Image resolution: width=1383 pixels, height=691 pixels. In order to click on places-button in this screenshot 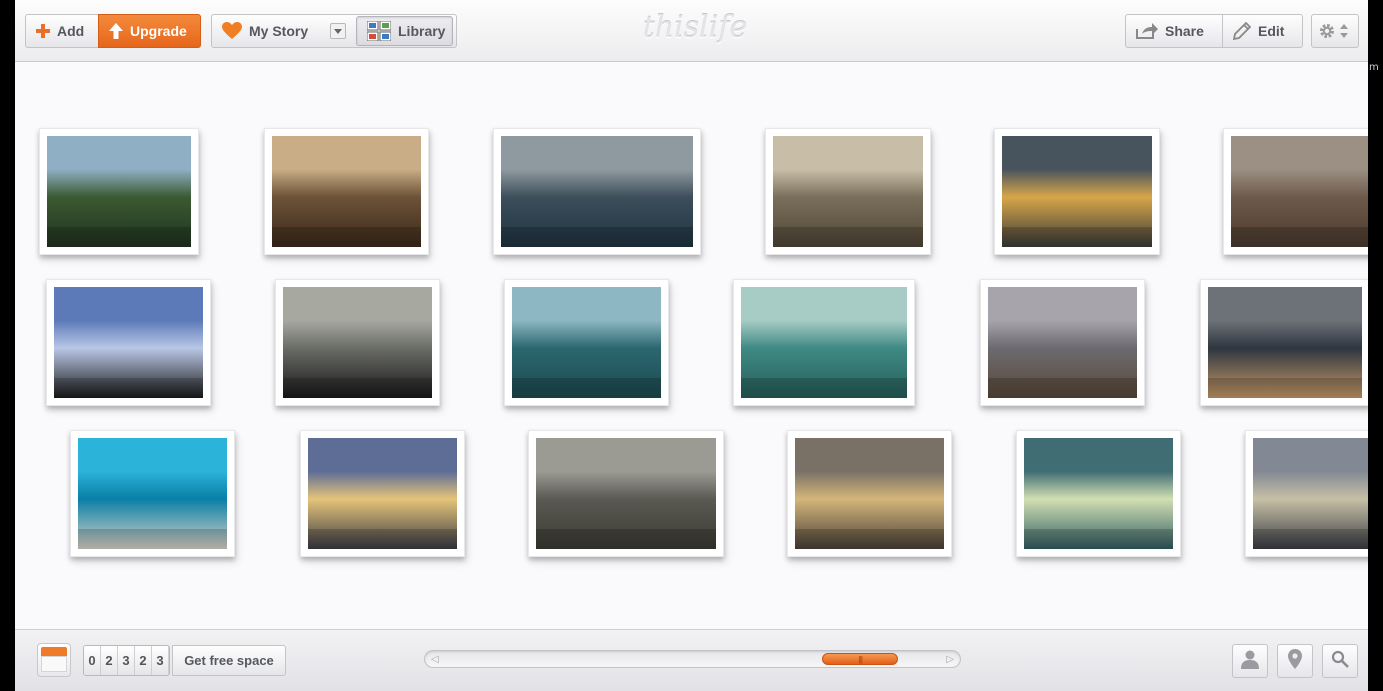, I will do `click(1295, 661)`.